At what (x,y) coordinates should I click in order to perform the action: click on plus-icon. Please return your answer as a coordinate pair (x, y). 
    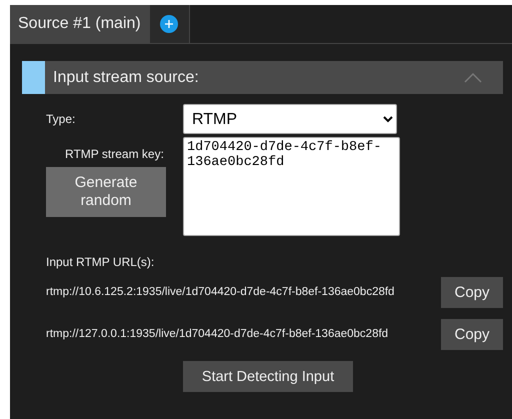
    Looking at the image, I should click on (169, 24).